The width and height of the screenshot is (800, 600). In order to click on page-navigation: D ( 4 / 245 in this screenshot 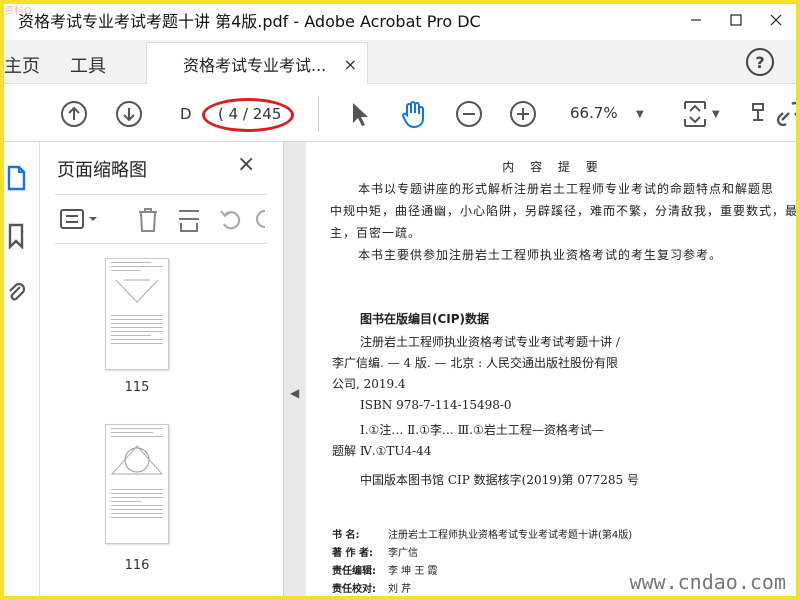, I will do `click(233, 115)`.